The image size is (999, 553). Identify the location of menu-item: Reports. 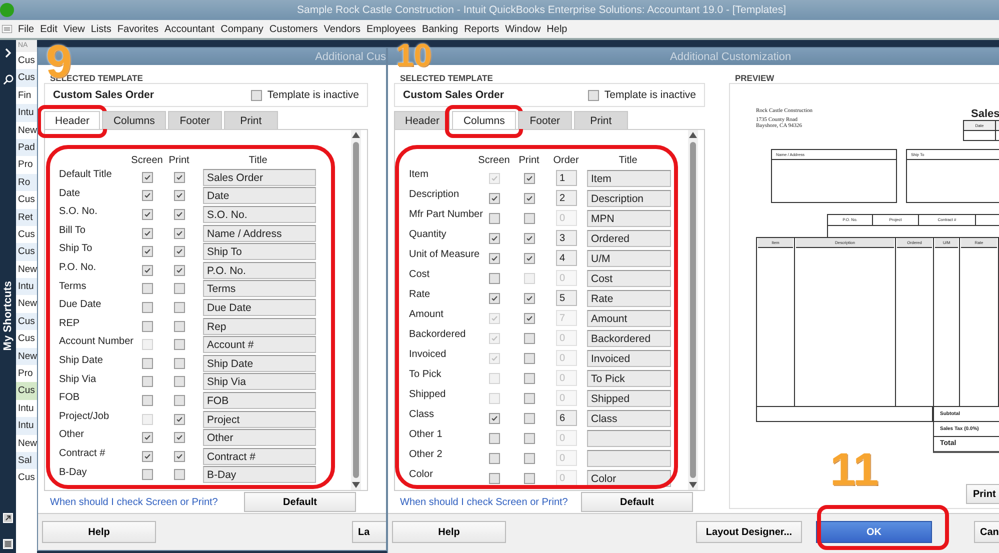
(482, 29).